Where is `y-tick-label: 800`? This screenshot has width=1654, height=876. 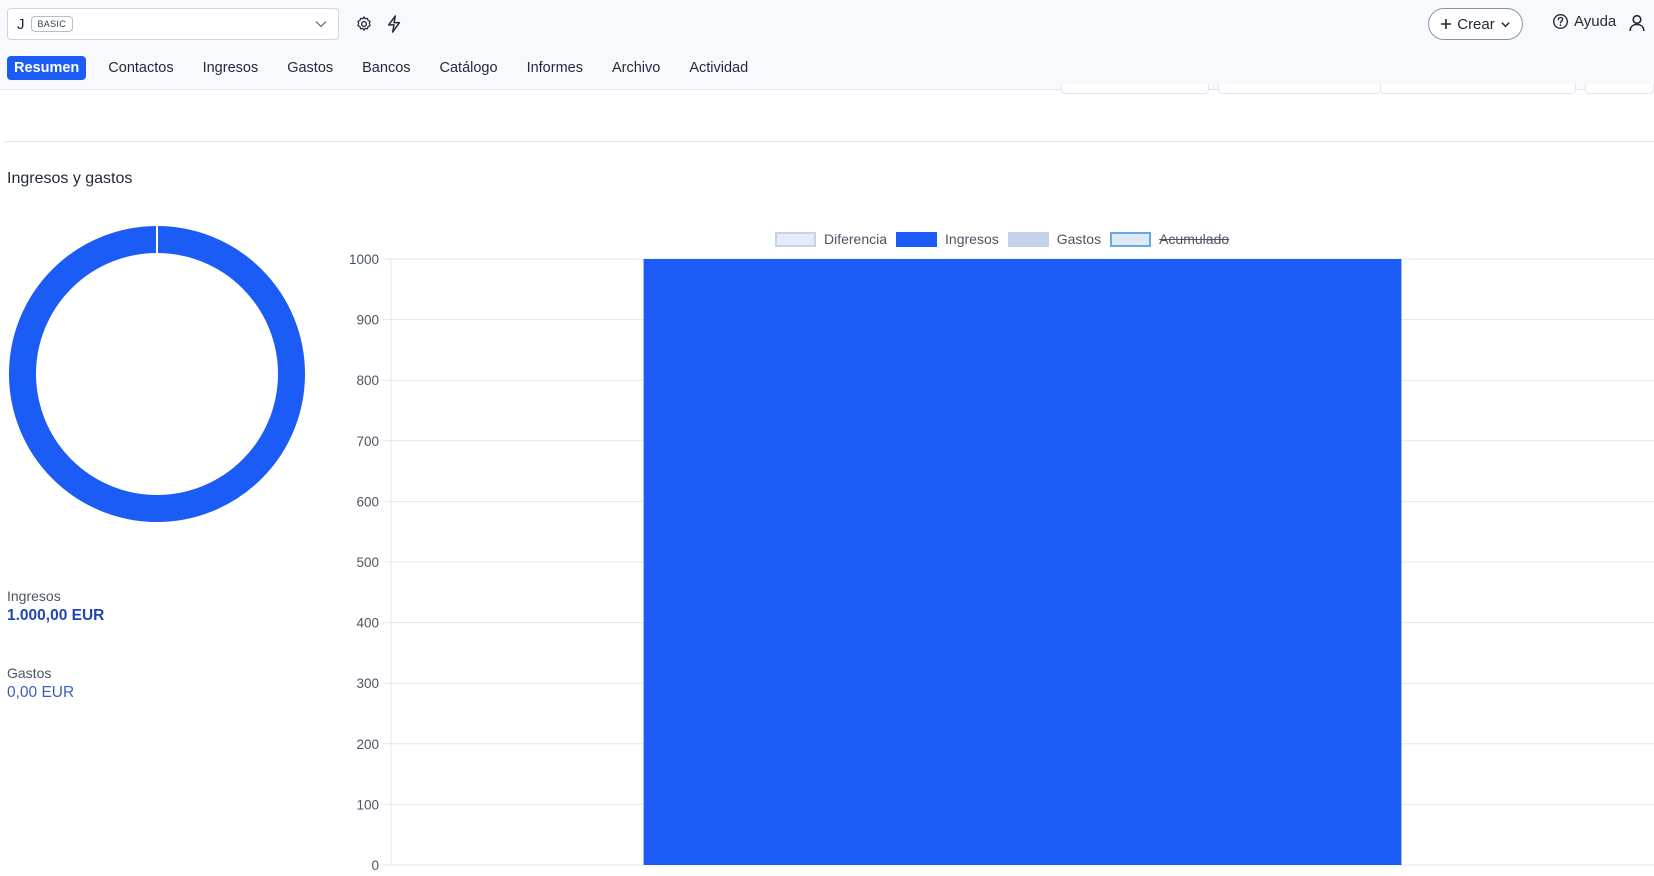 y-tick-label: 800 is located at coordinates (367, 380).